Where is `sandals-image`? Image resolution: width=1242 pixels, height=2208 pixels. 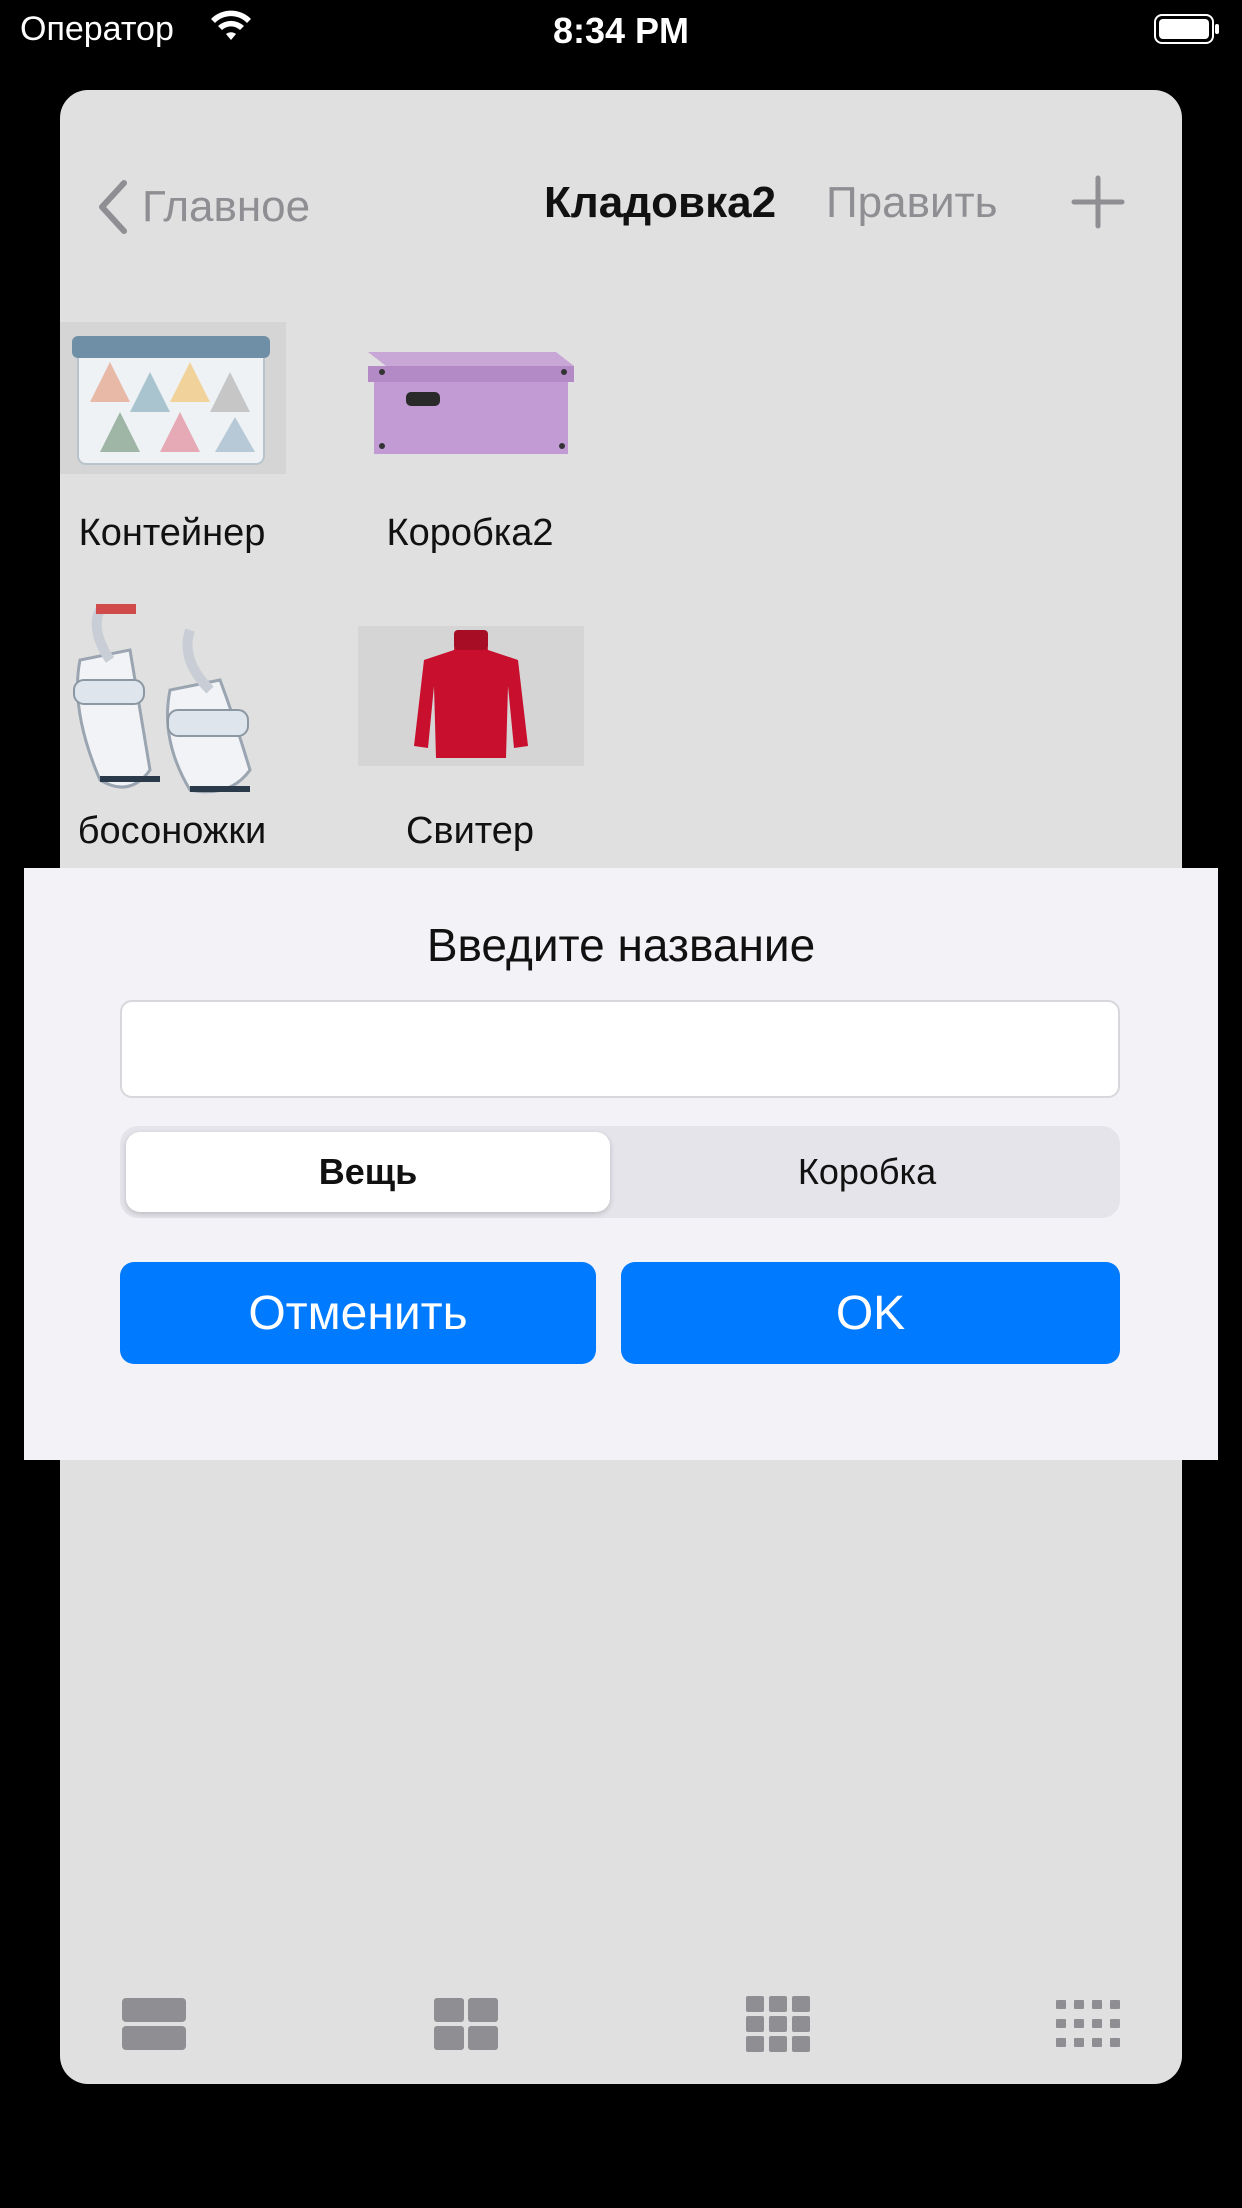
sandals-image is located at coordinates (173, 695).